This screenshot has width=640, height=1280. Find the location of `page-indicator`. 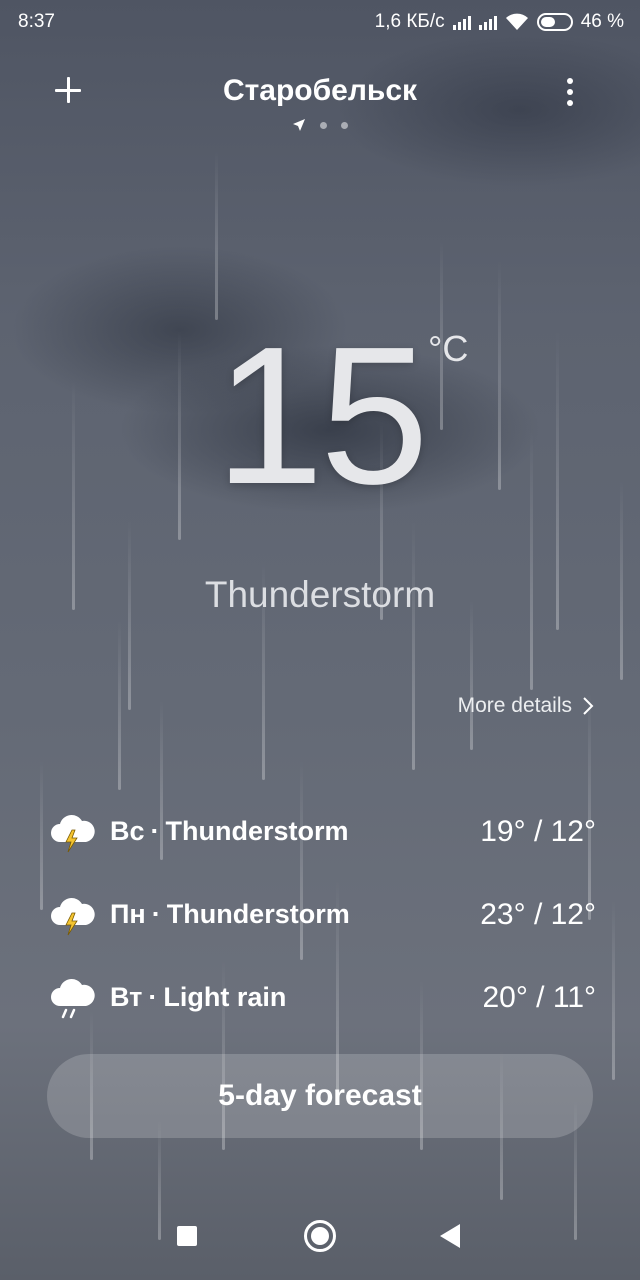

page-indicator is located at coordinates (320, 125).